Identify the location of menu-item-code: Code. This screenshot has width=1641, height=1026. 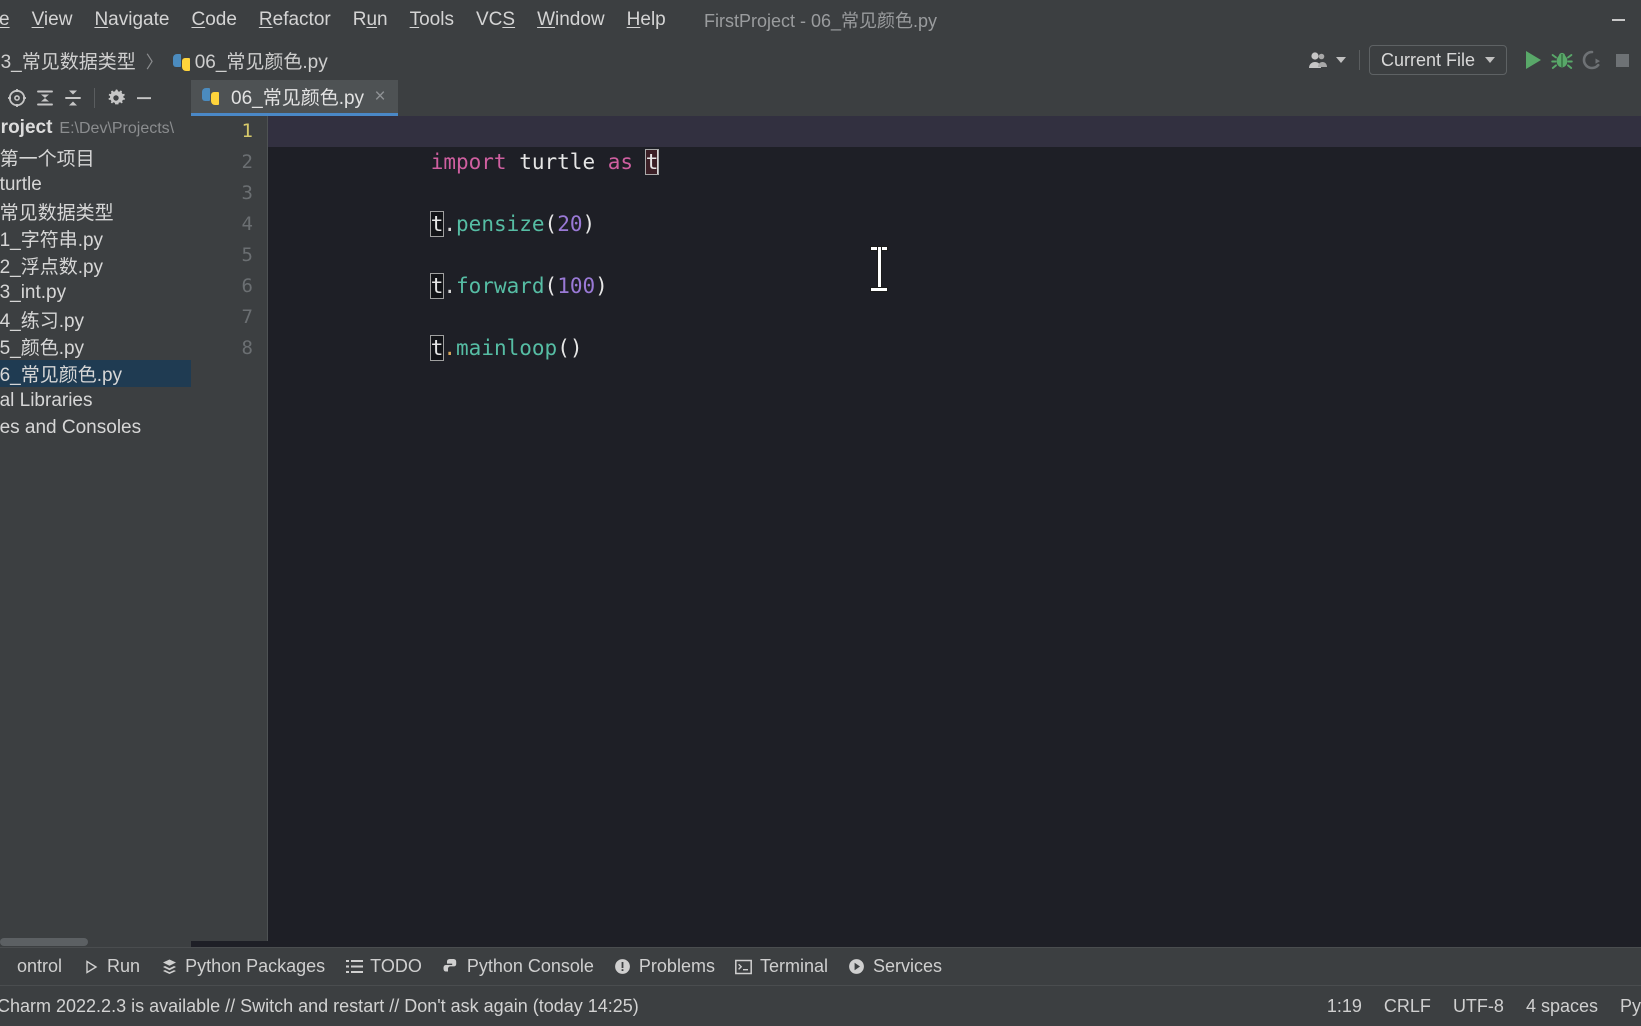
(213, 20).